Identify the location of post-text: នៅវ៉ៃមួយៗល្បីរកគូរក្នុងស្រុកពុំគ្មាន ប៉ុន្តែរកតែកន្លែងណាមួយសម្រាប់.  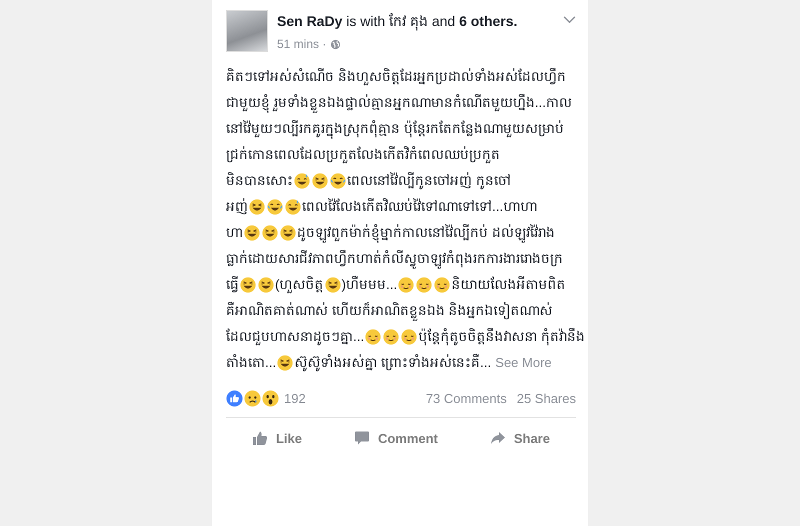
(395, 129).